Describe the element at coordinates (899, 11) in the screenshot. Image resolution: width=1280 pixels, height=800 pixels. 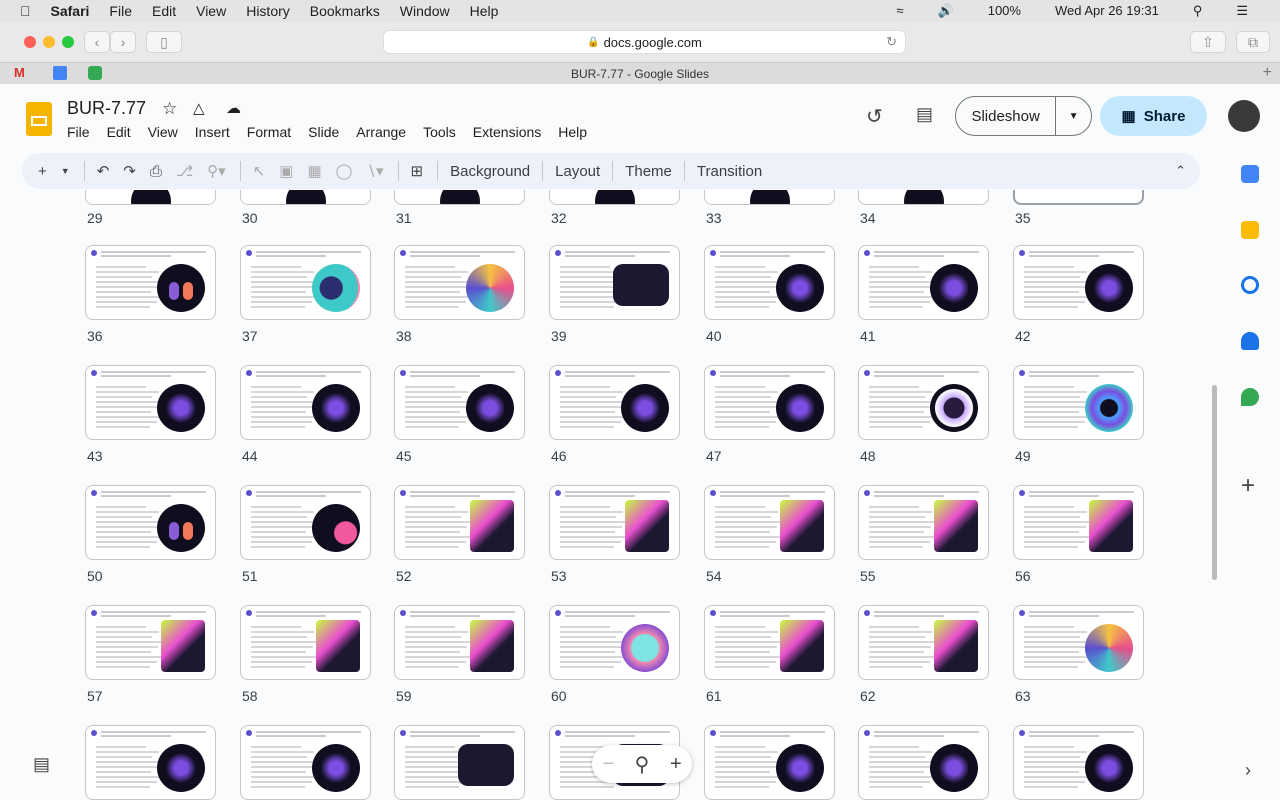
I see `wifi-icon: ≈` at that location.